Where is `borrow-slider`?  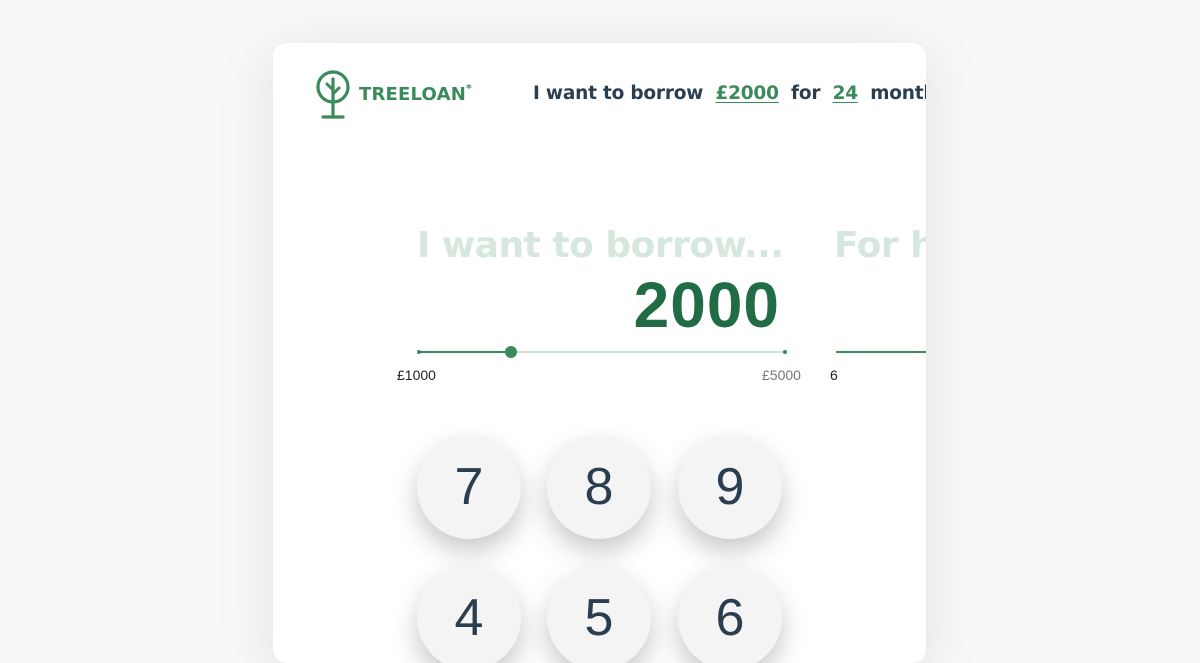
borrow-slider is located at coordinates (602, 352).